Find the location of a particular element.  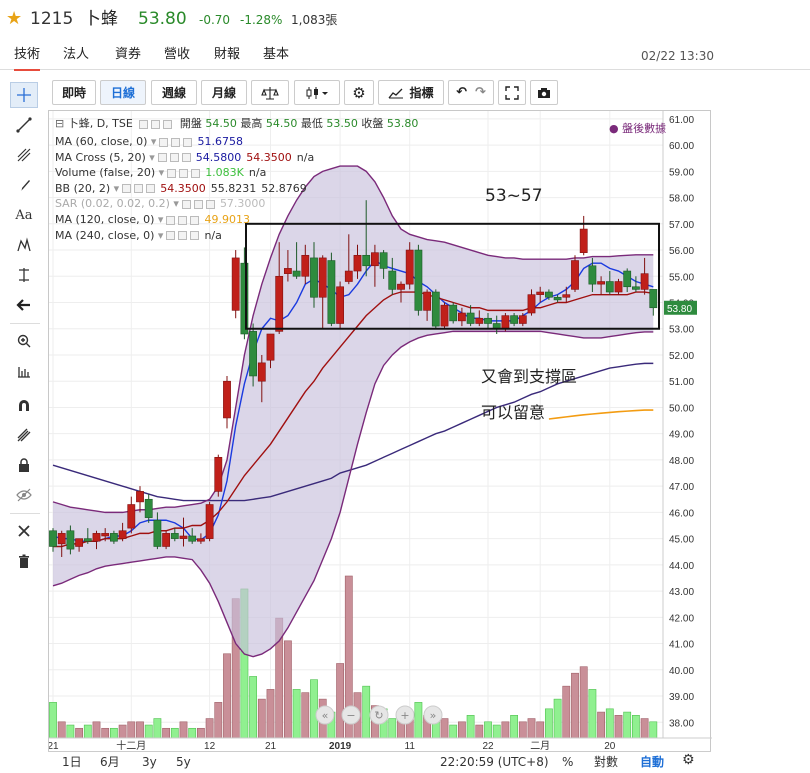

remove-tools-icon is located at coordinates (24, 531).